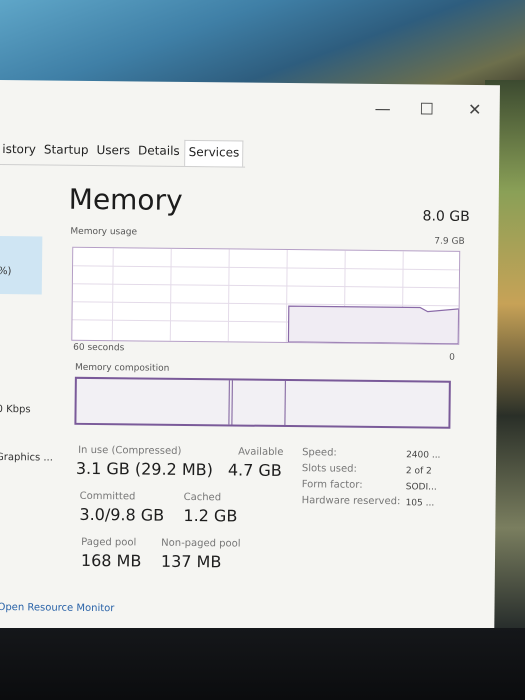 The height and width of the screenshot is (700, 525). Describe the element at coordinates (449, 241) in the screenshot. I see `memory-usage-max: 7.9 GB` at that location.